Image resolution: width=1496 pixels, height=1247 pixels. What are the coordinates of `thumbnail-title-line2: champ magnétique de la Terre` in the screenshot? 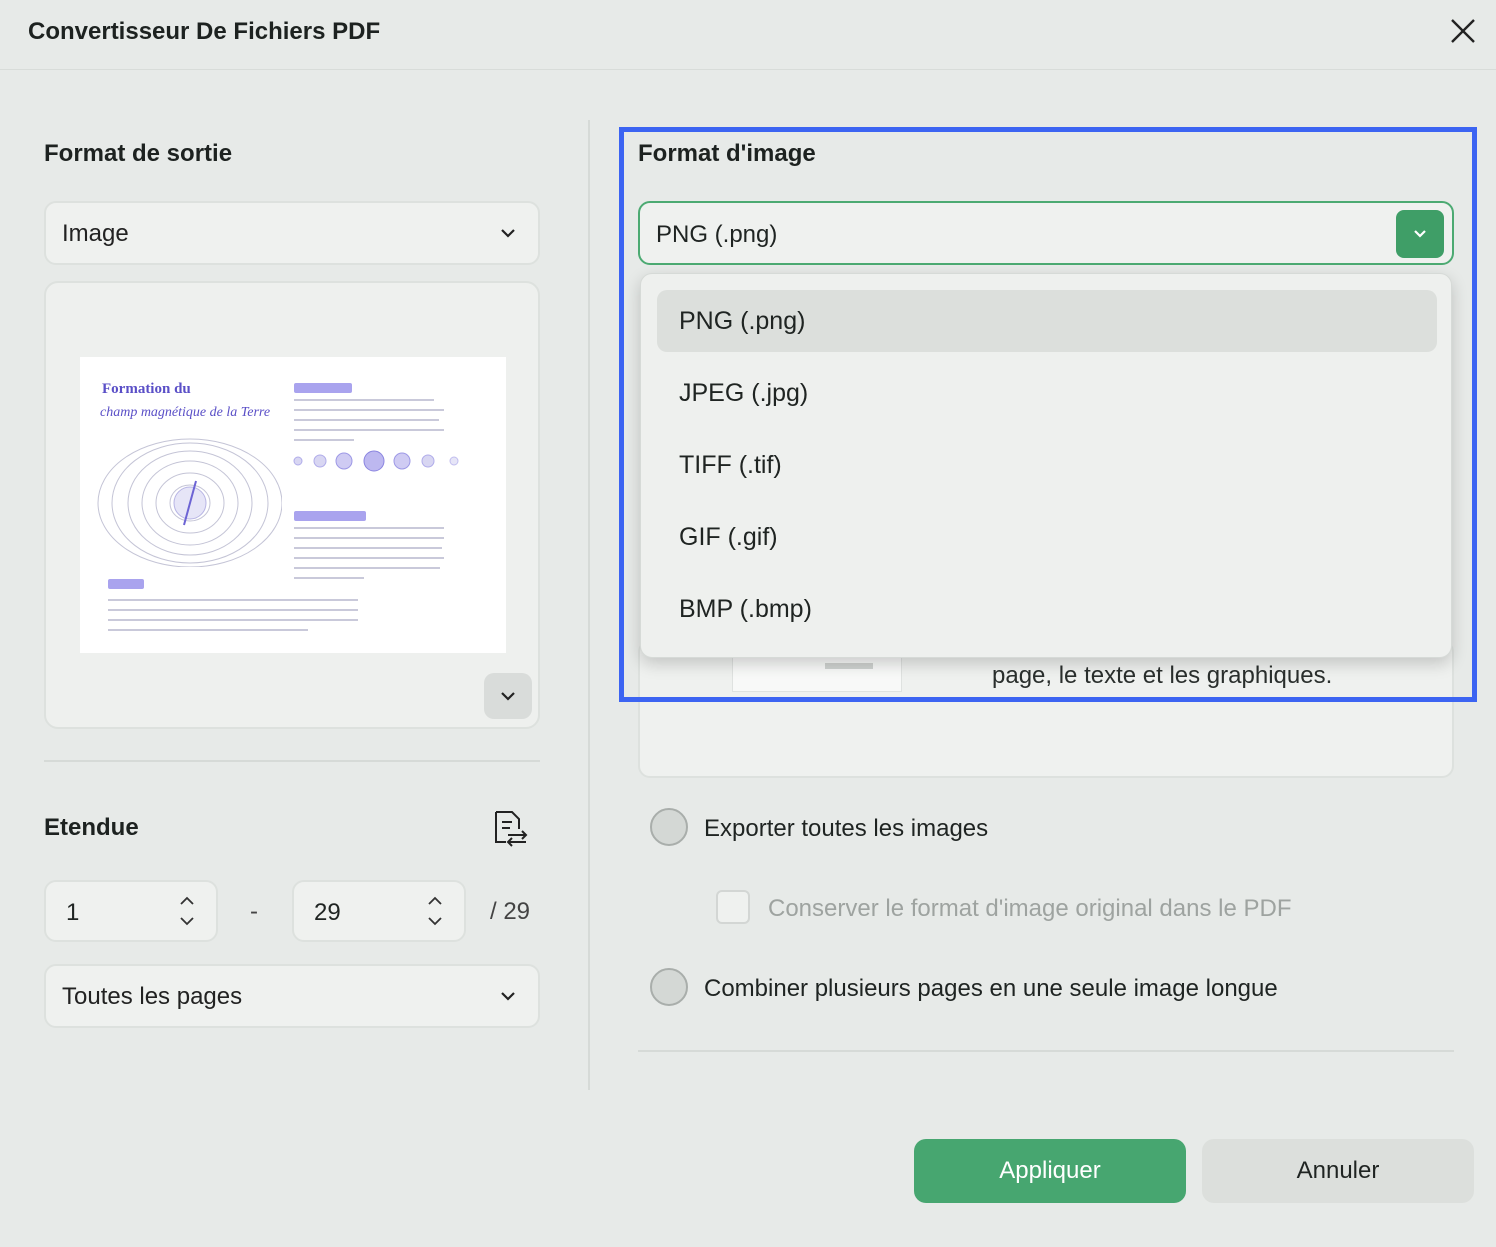 It's located at (185, 412).